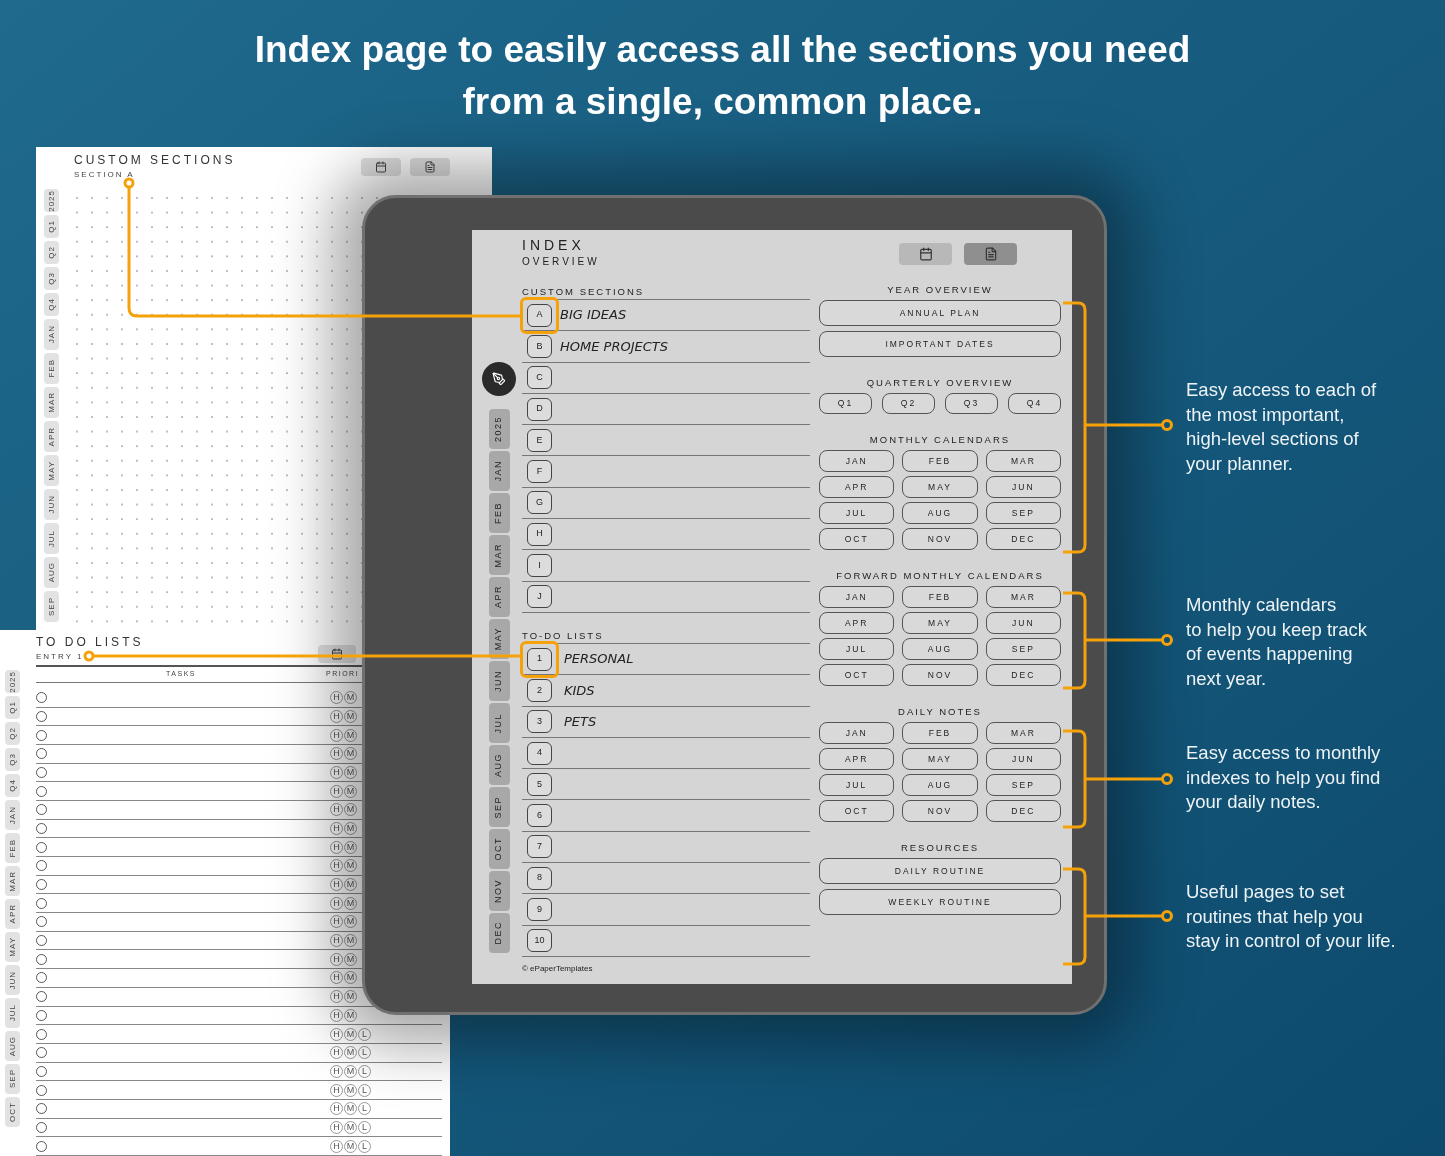 The image size is (1445, 1156). What do you see at coordinates (539, 378) in the screenshot?
I see `index-key-button: C` at bounding box center [539, 378].